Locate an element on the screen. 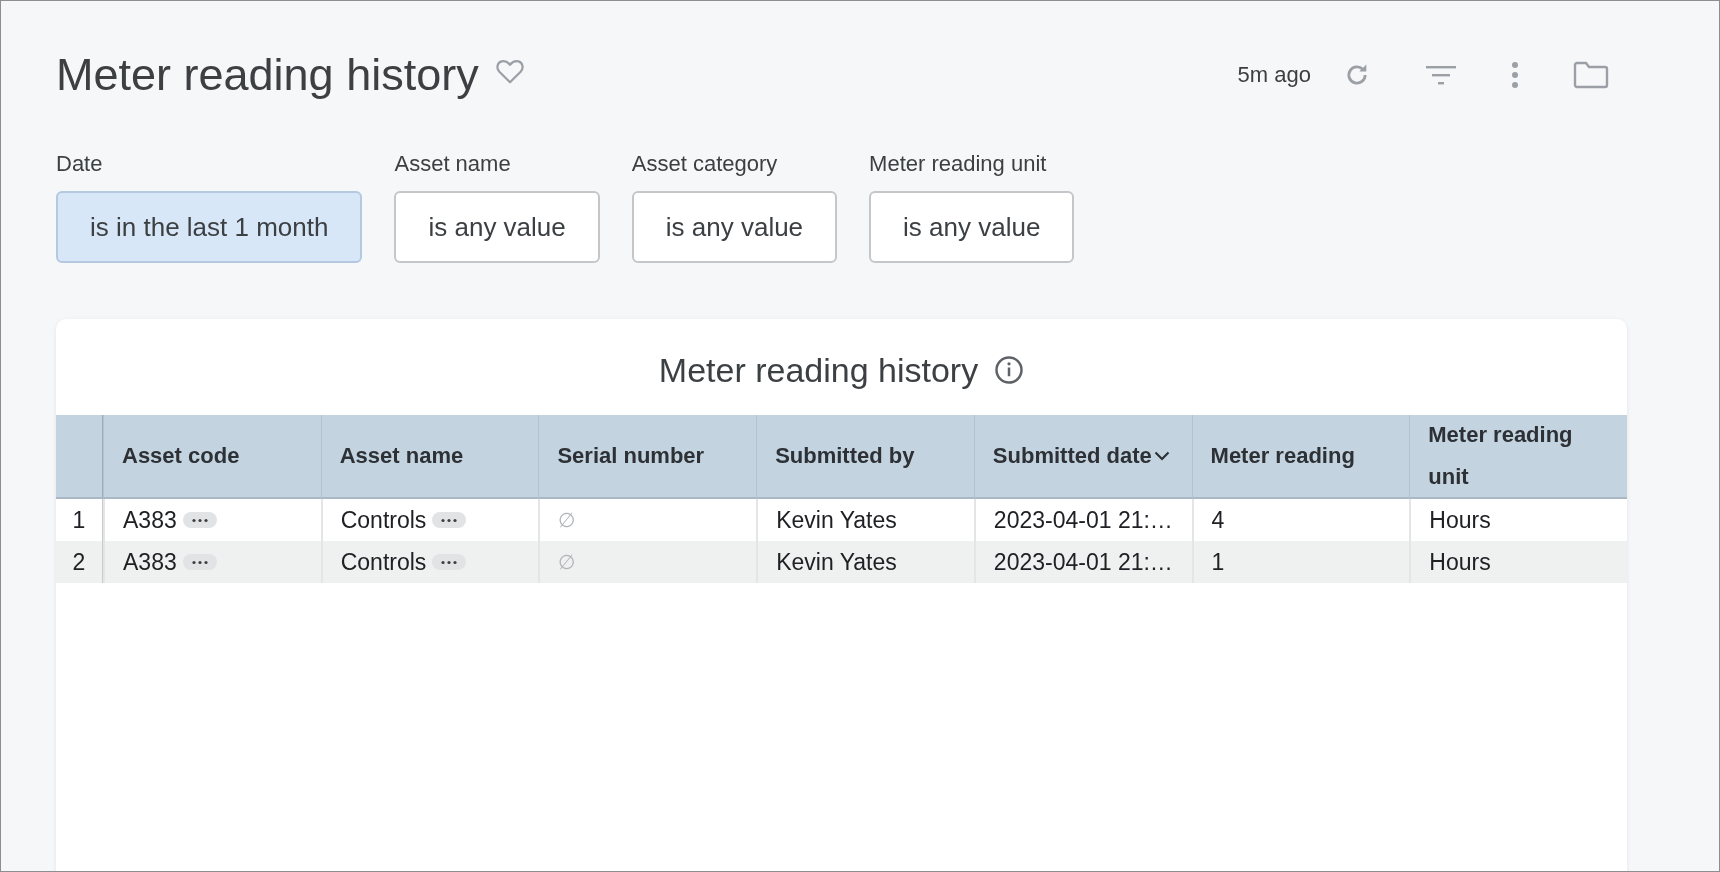 Image resolution: width=1720 pixels, height=872 pixels. column-header-text: Submitted by is located at coordinates (845, 456).